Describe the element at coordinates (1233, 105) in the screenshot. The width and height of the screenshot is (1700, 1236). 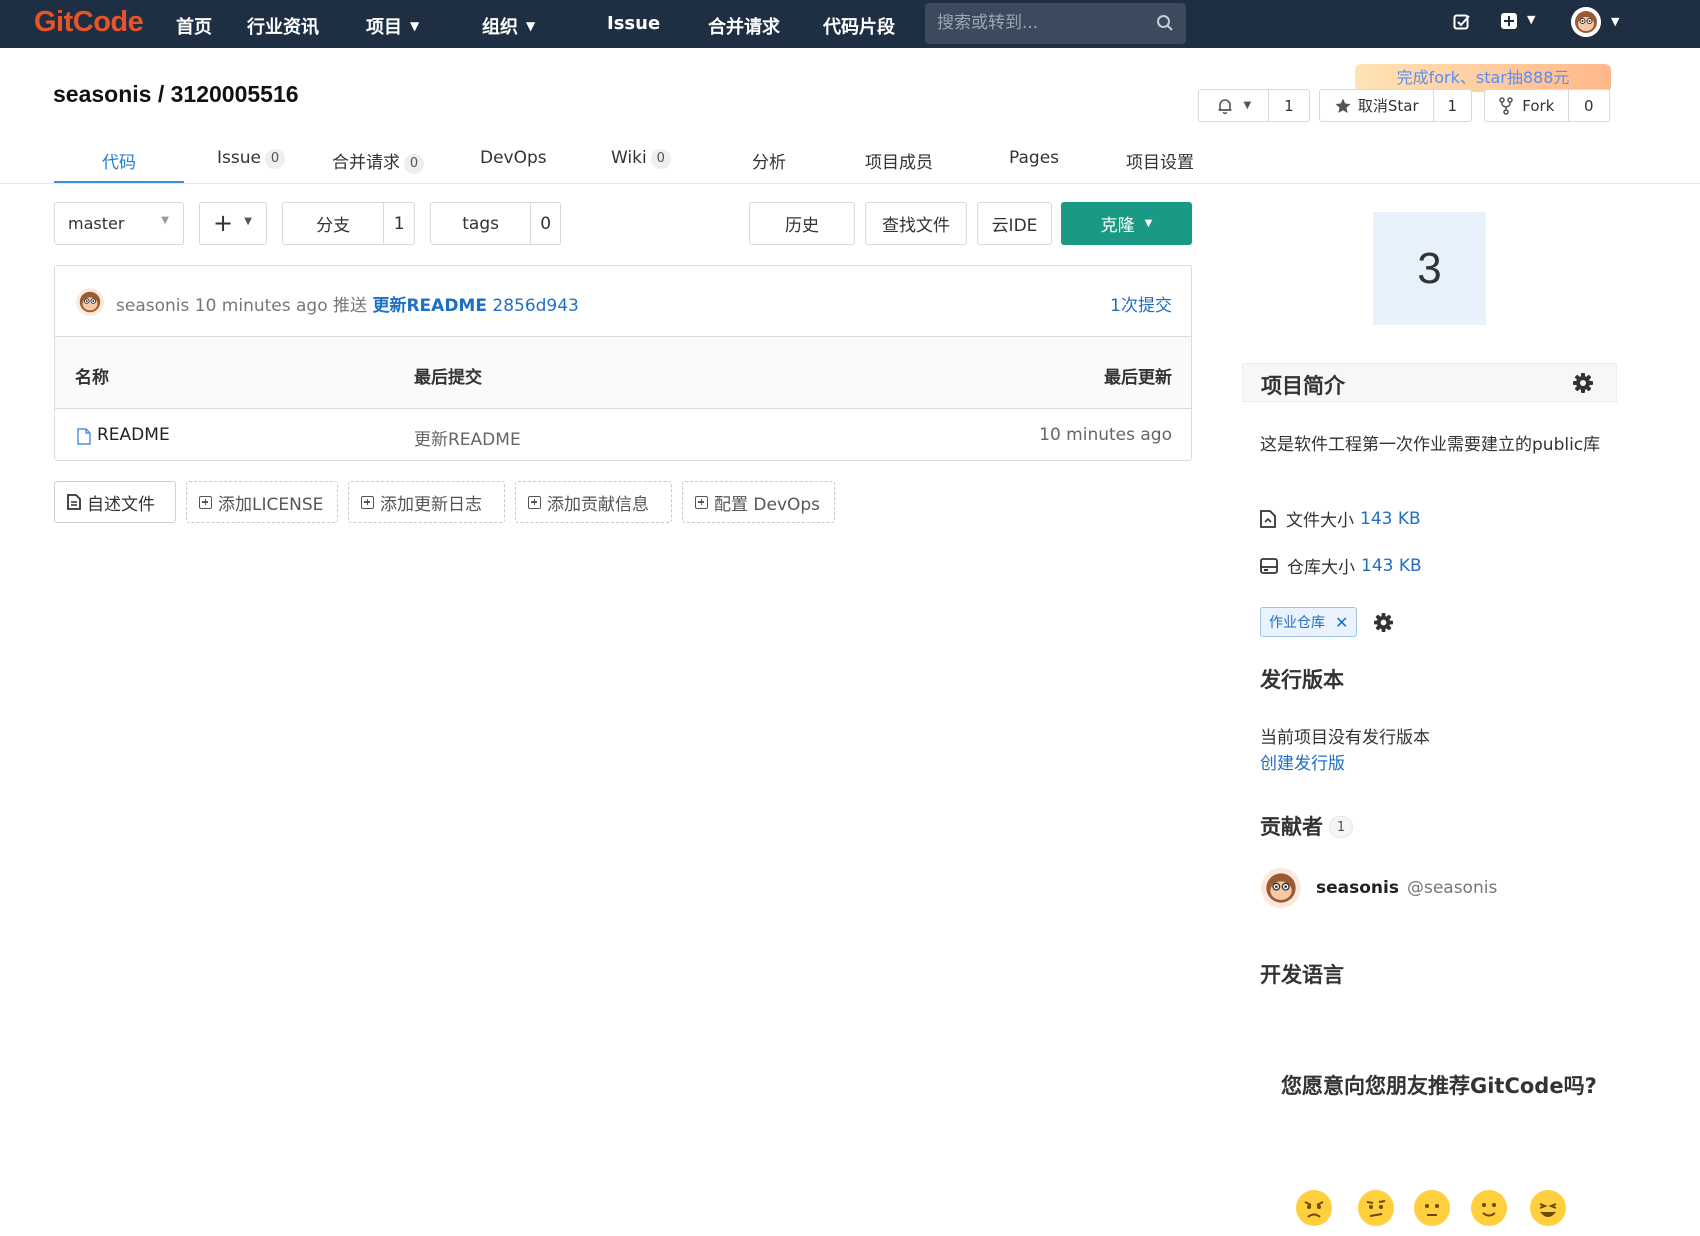
I see `watch-button: ▼` at that location.